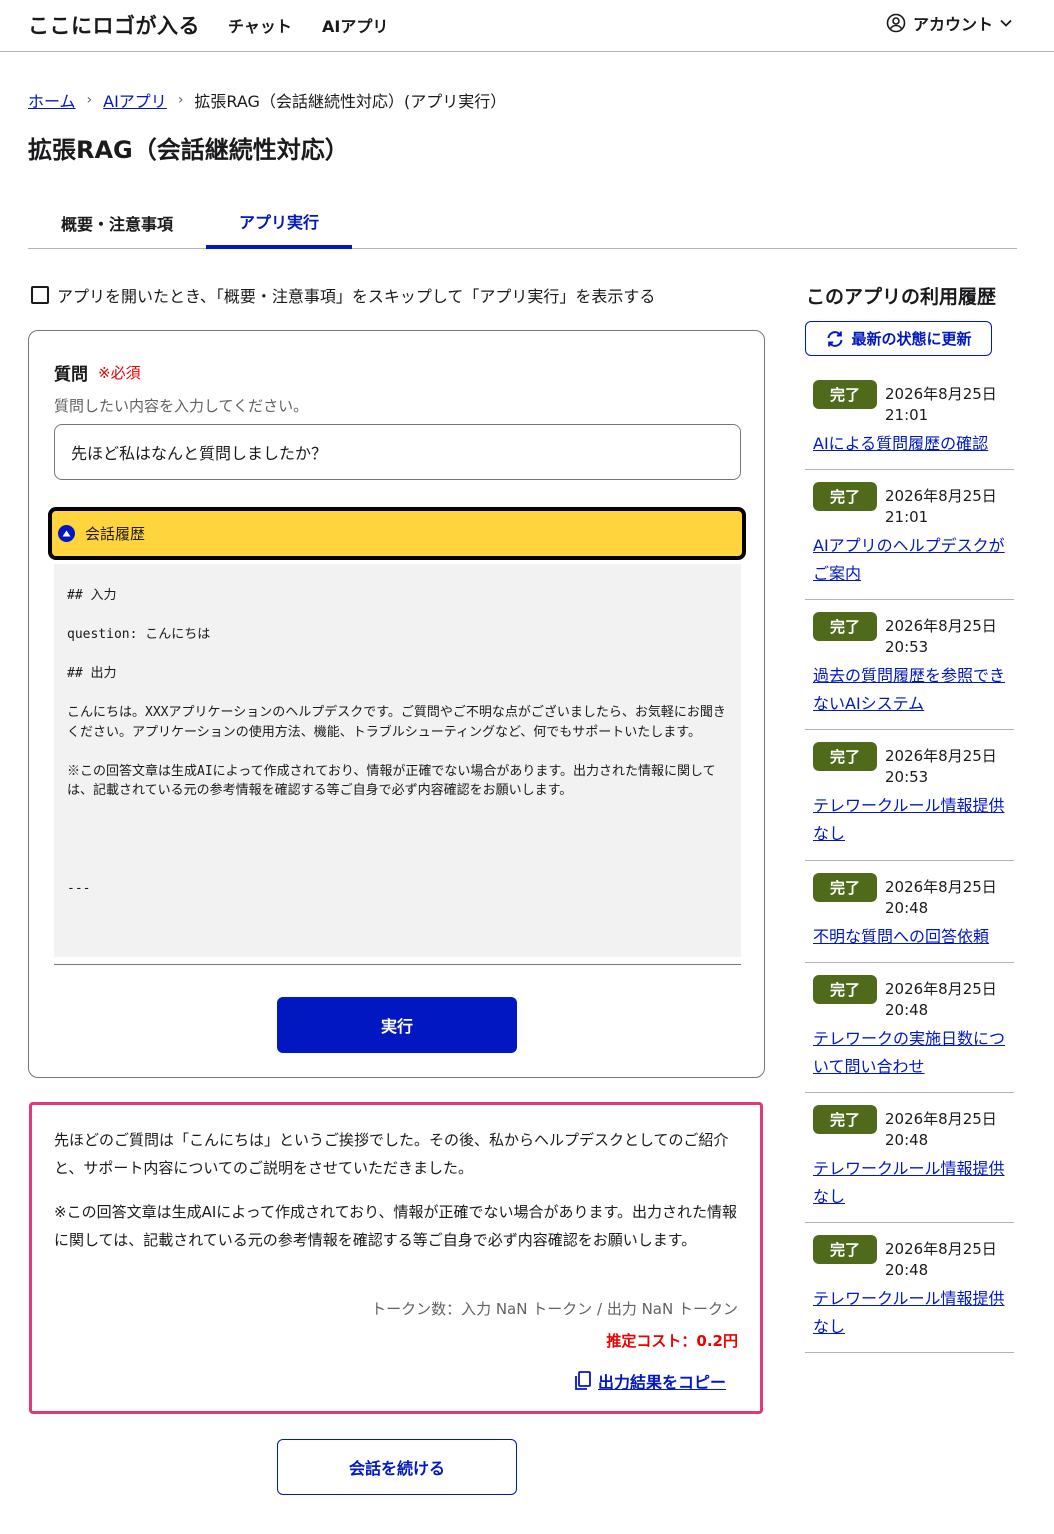  What do you see at coordinates (583, 1380) in the screenshot?
I see `copy-icon` at bounding box center [583, 1380].